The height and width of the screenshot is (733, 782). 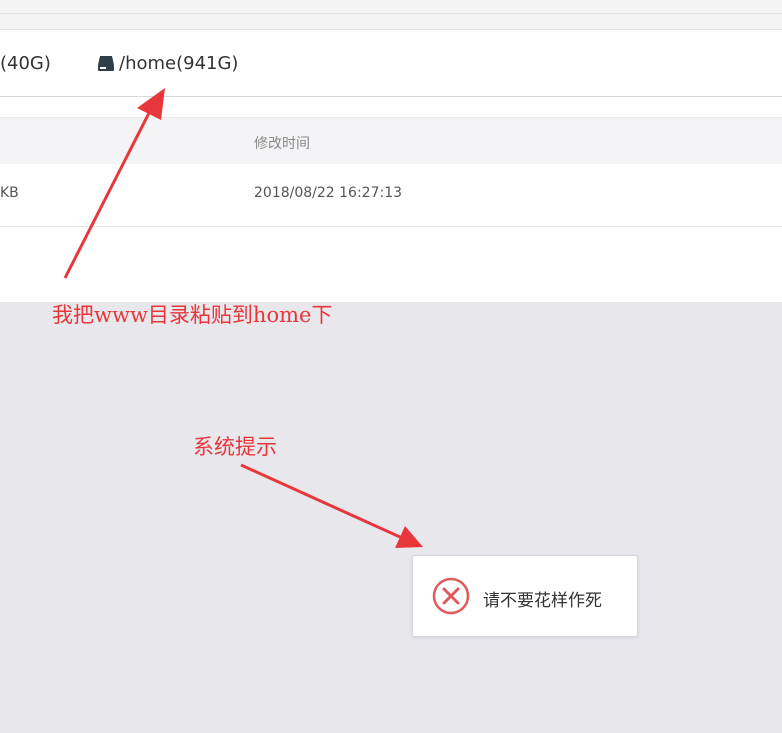 I want to click on table-row: KB 2018/08/22 16:27:13, so click(x=391, y=195).